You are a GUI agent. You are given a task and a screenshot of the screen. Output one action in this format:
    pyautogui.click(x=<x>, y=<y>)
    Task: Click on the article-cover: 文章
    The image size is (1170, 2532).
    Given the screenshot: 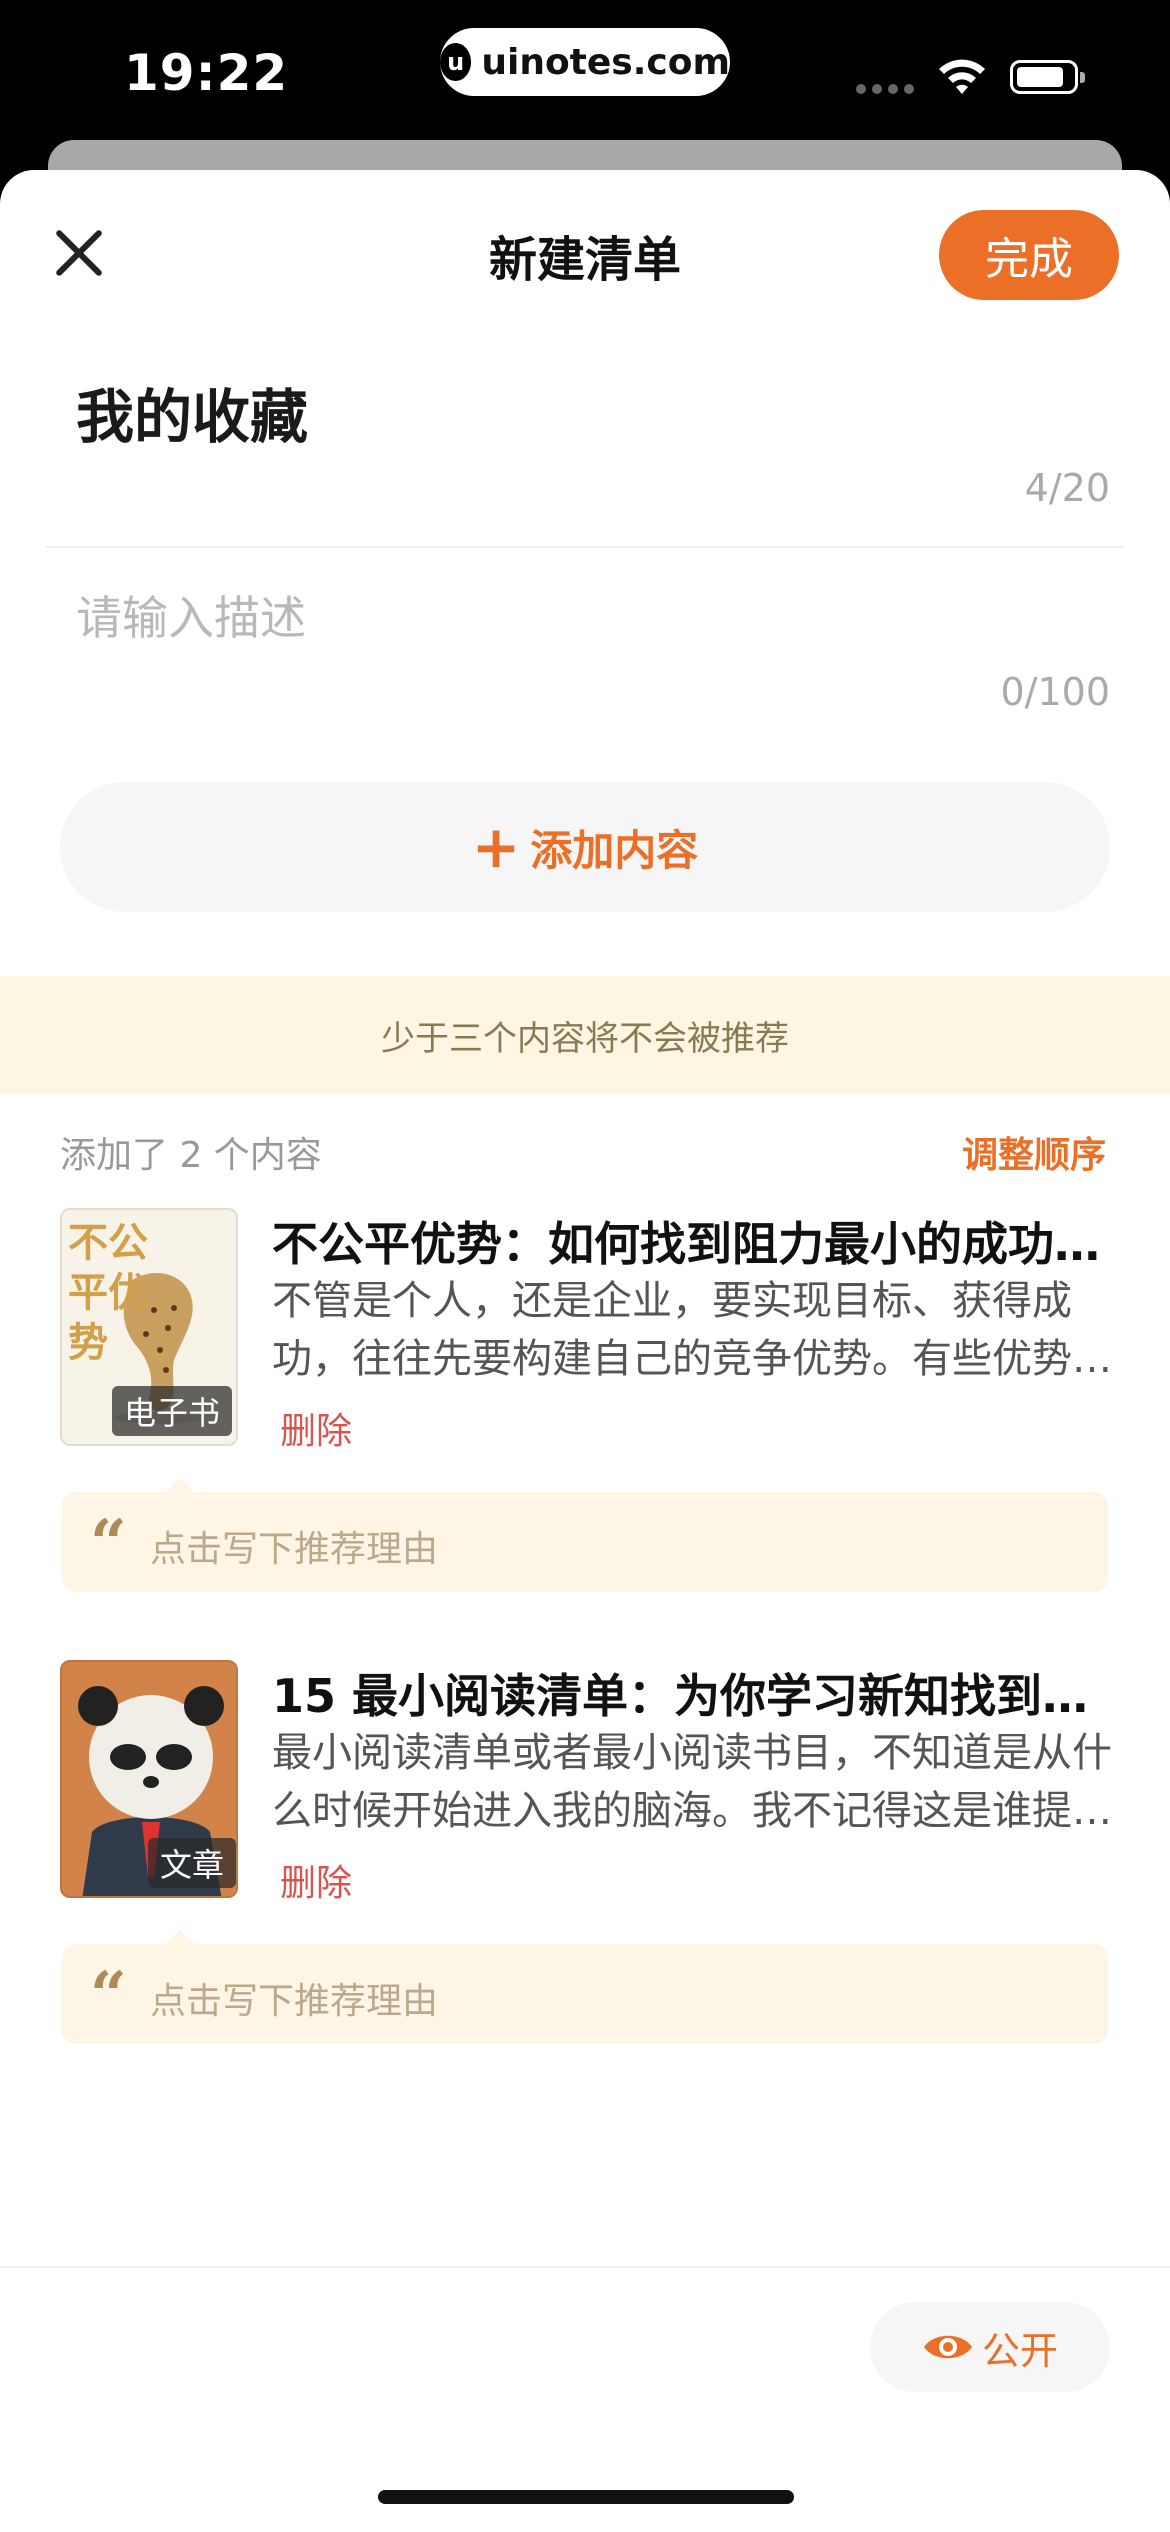 What is the action you would take?
    pyautogui.click(x=149, y=1779)
    